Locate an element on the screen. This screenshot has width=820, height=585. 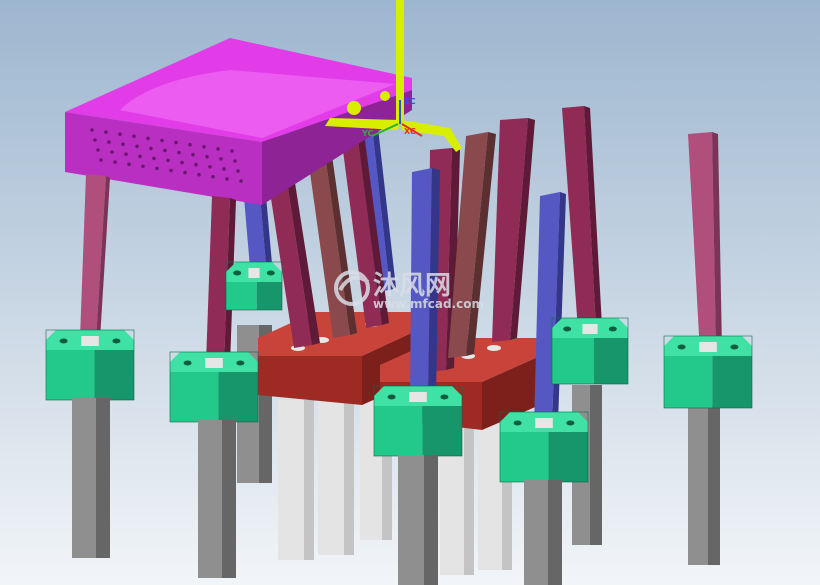
support-post-front-left-center is located at coordinates (217, 499).